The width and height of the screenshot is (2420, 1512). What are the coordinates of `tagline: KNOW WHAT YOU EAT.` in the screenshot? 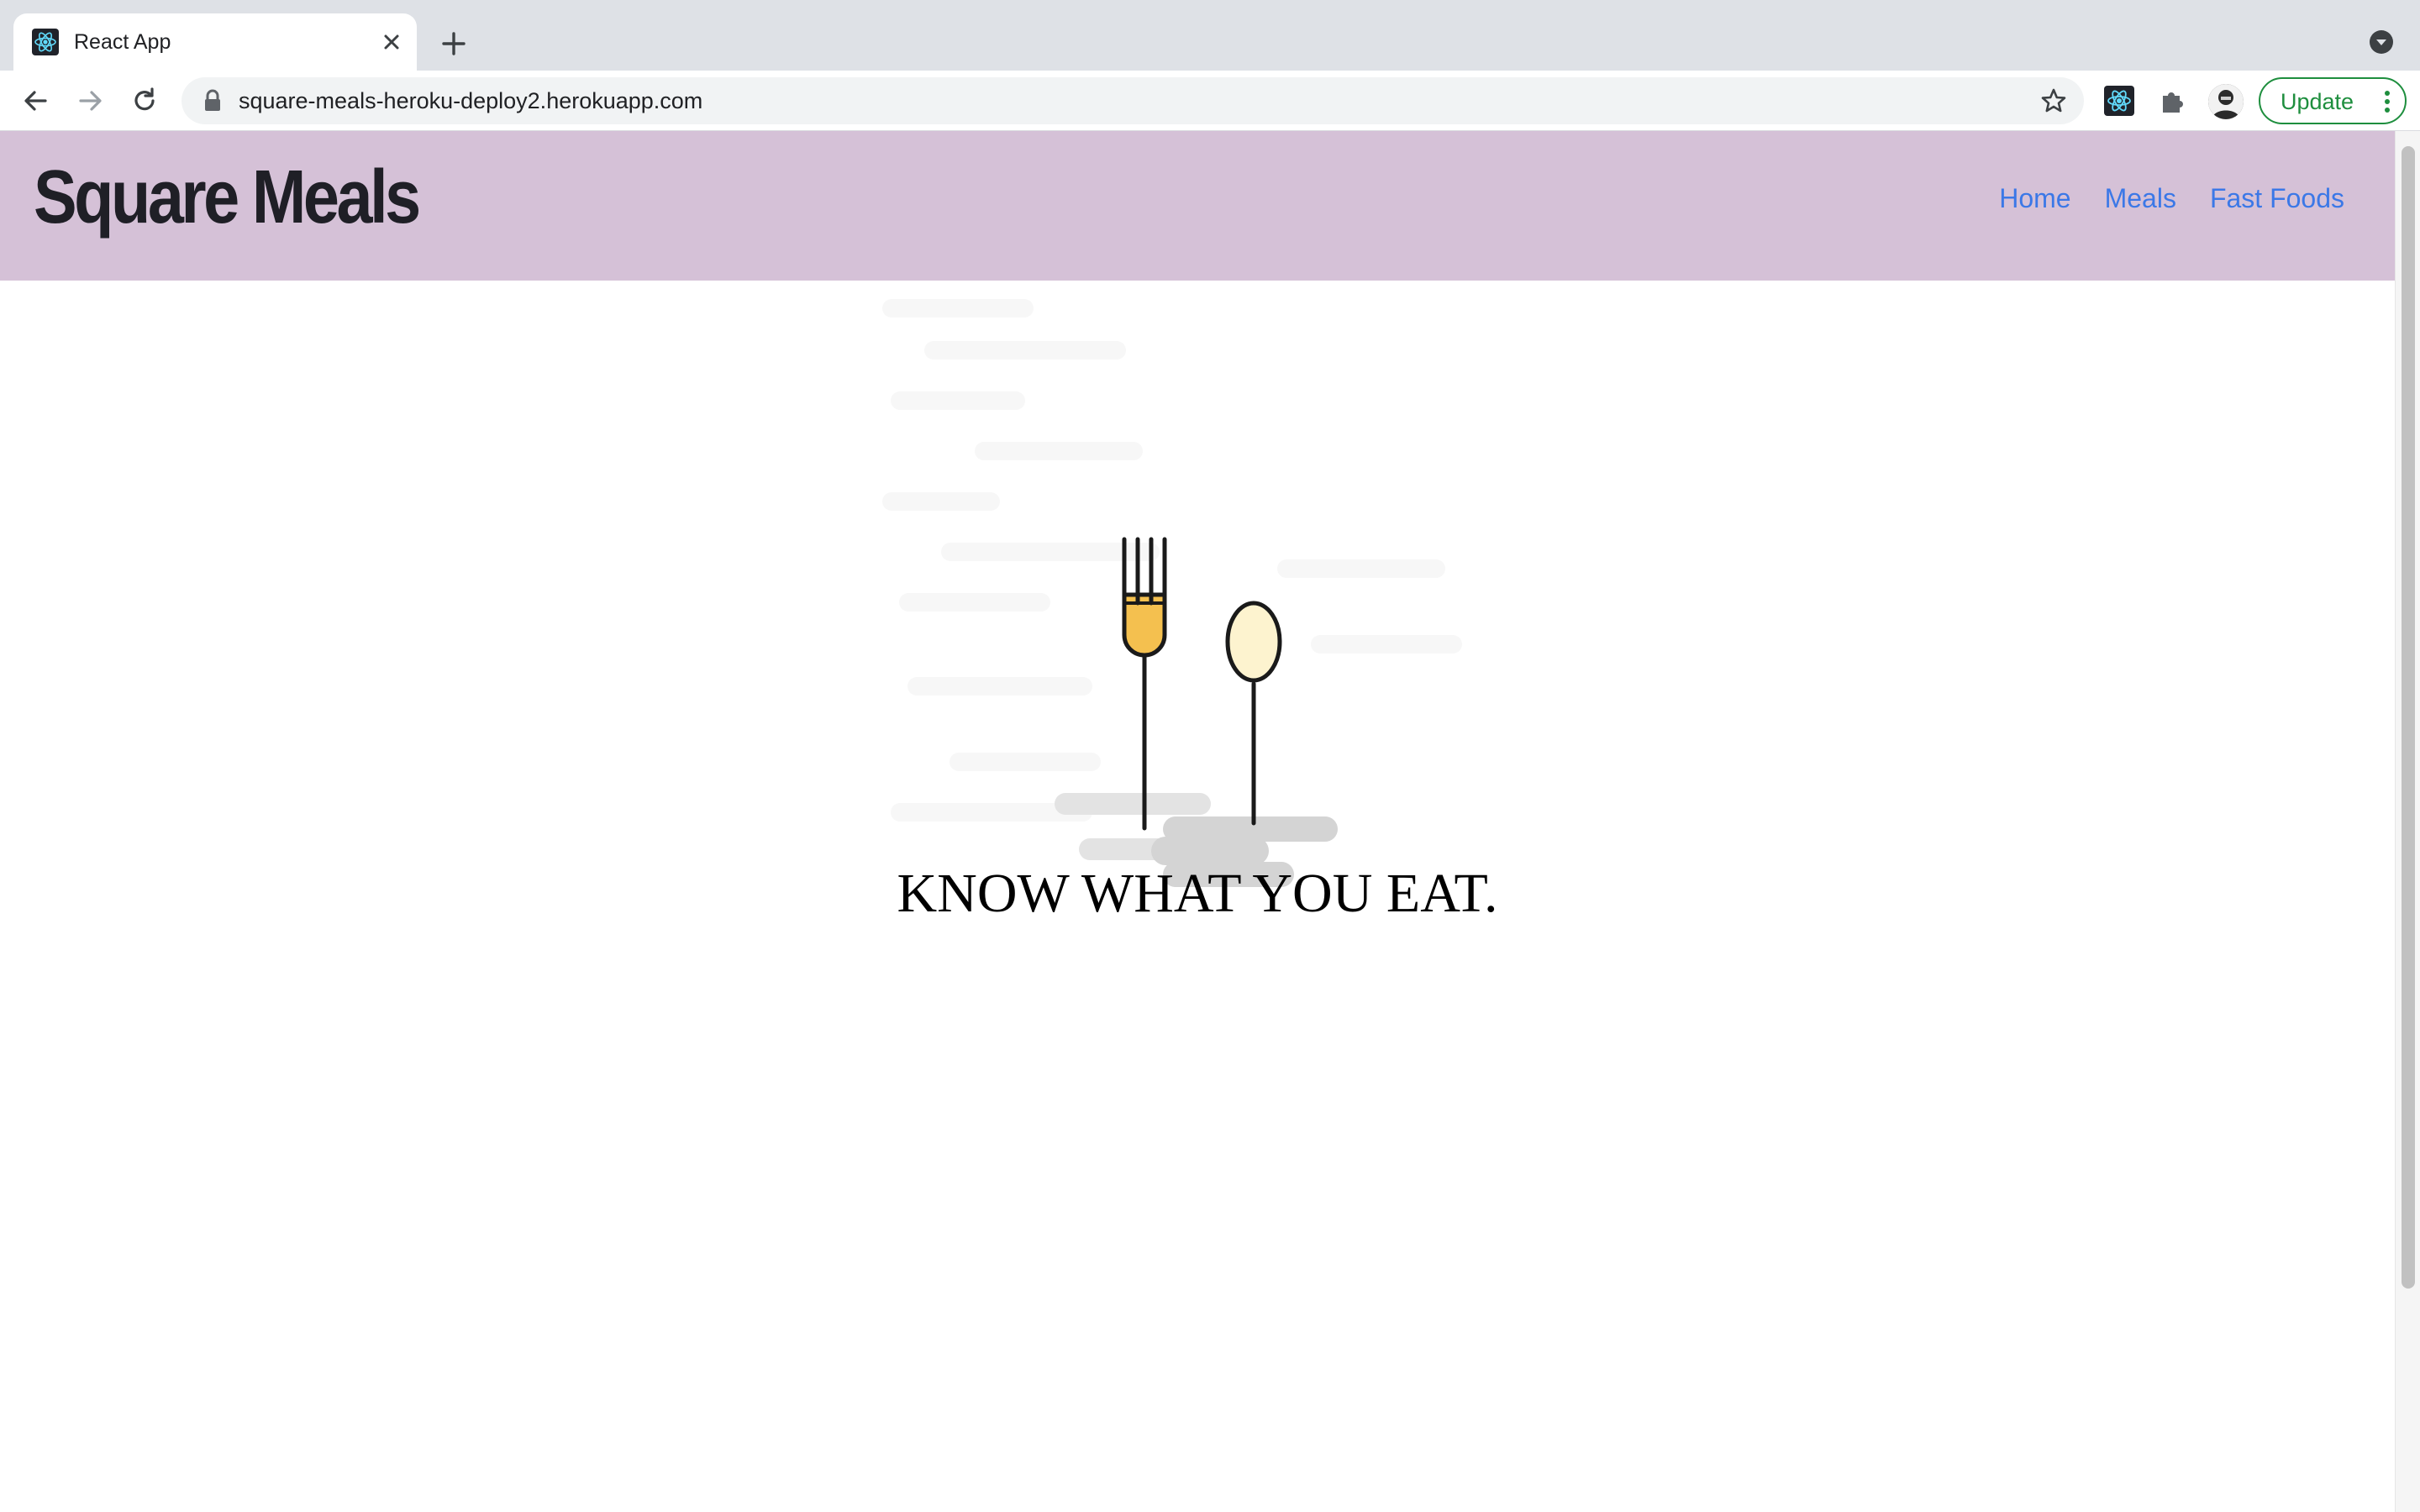 It's located at (1197, 893).